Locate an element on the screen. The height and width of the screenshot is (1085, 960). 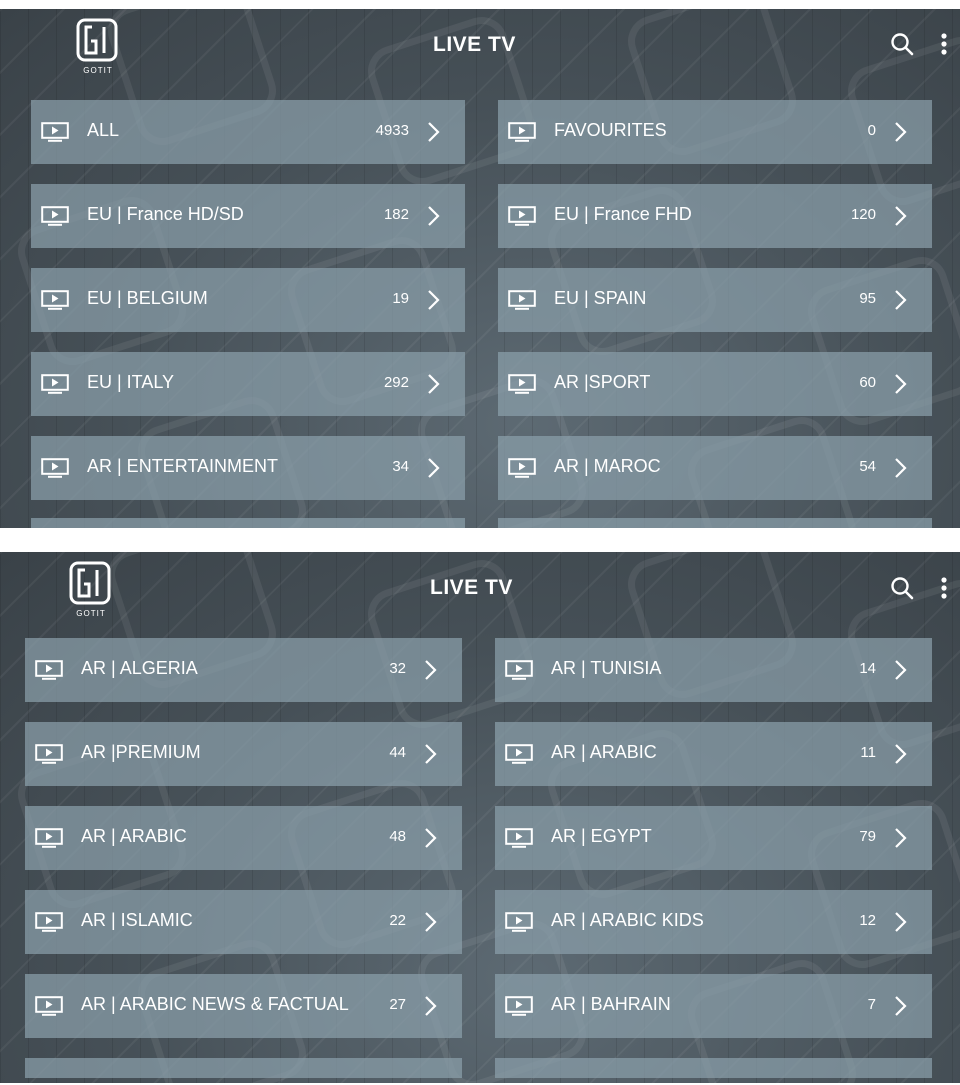
channel-count: 19 is located at coordinates (400, 298).